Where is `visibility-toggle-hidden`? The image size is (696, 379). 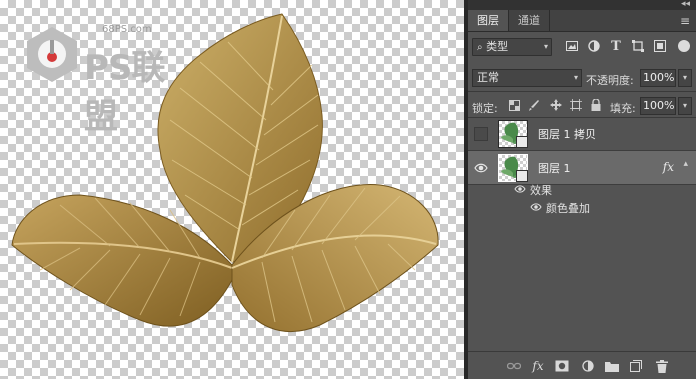 visibility-toggle-hidden is located at coordinates (481, 134).